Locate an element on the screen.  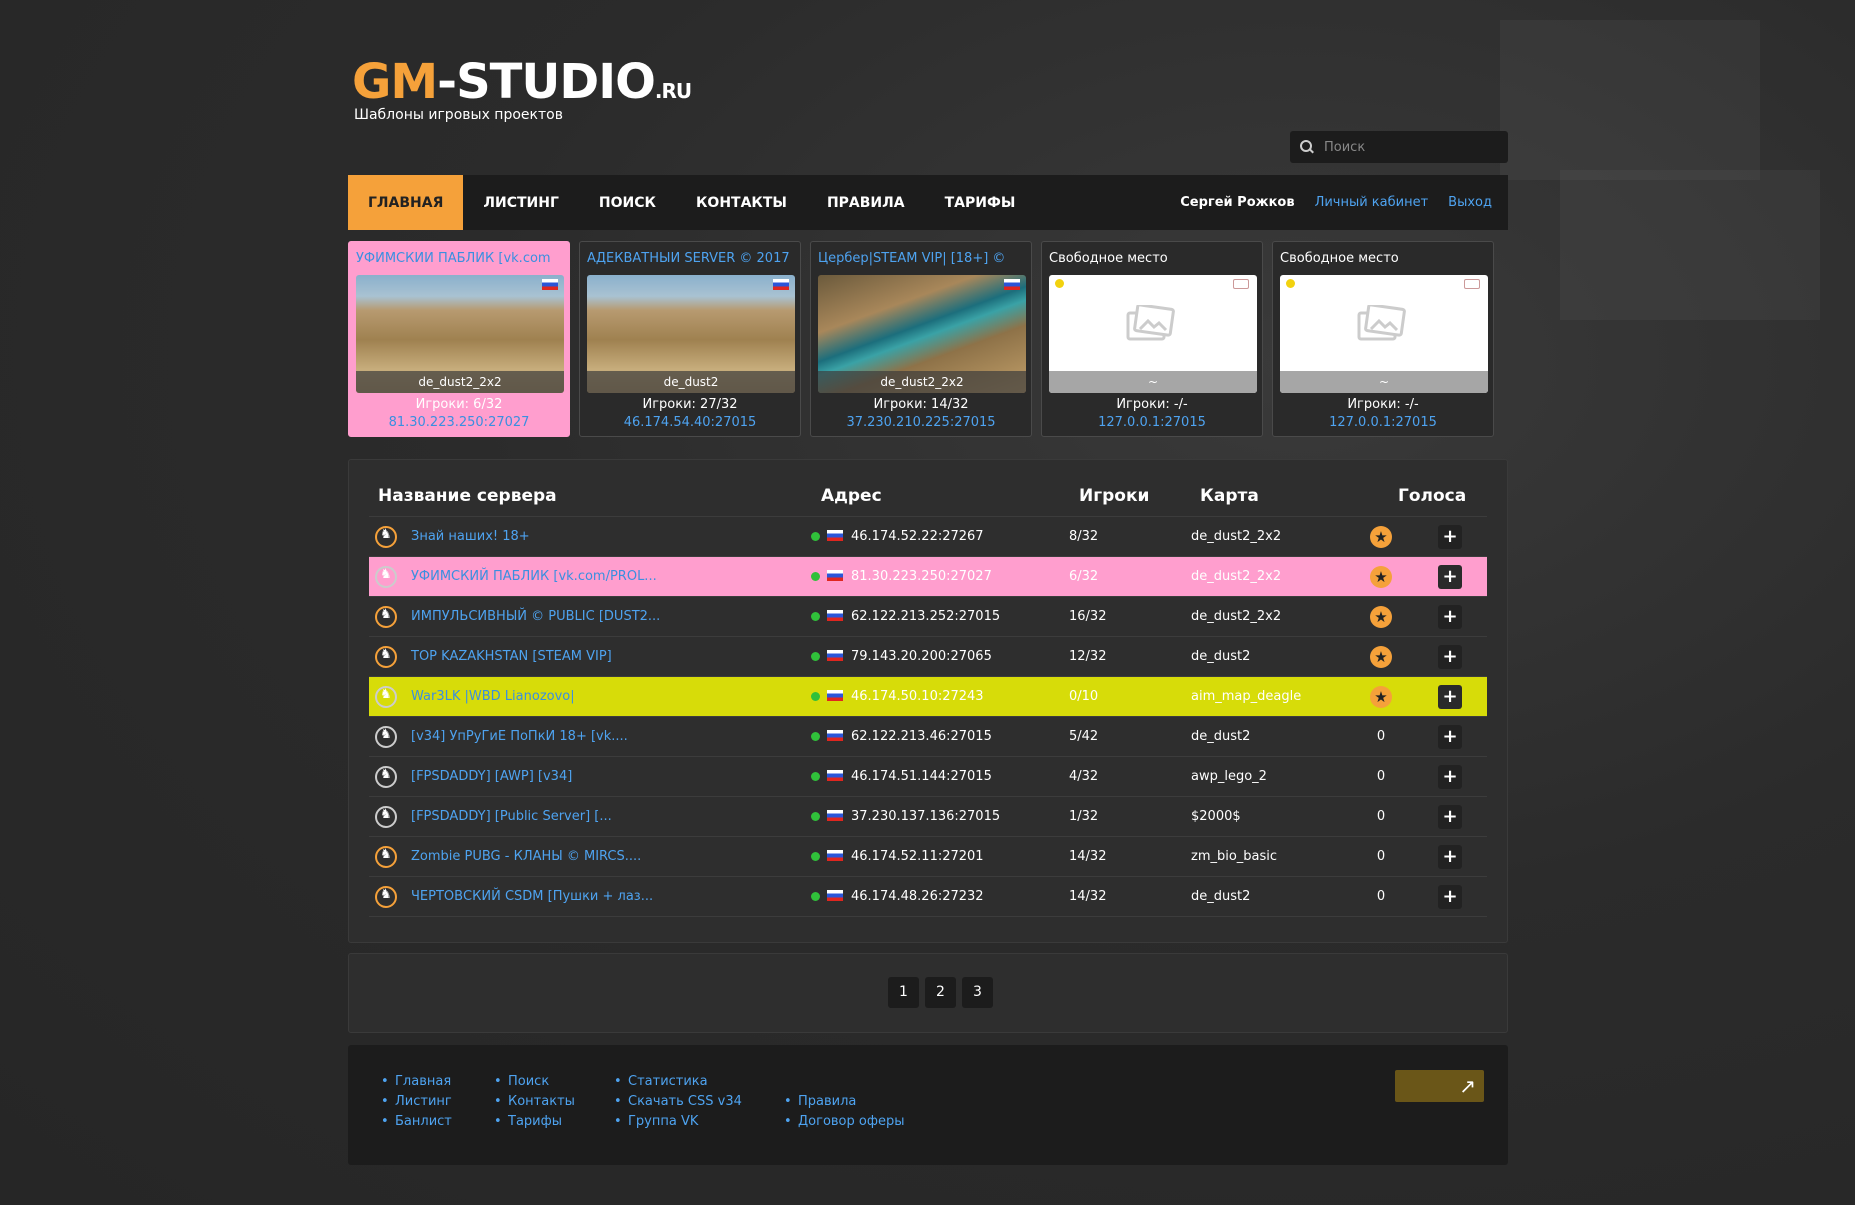
card-players: Игроки: 27/32 is located at coordinates (690, 404).